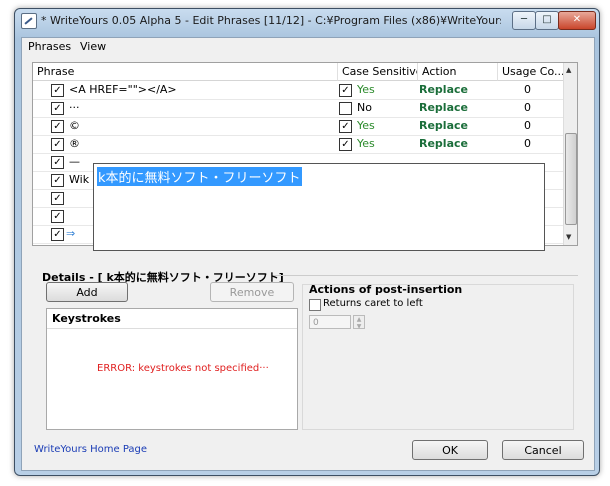 This screenshot has height=486, width=610. What do you see at coordinates (308, 47) in the screenshot?
I see `menu-bar: Phrases View` at bounding box center [308, 47].